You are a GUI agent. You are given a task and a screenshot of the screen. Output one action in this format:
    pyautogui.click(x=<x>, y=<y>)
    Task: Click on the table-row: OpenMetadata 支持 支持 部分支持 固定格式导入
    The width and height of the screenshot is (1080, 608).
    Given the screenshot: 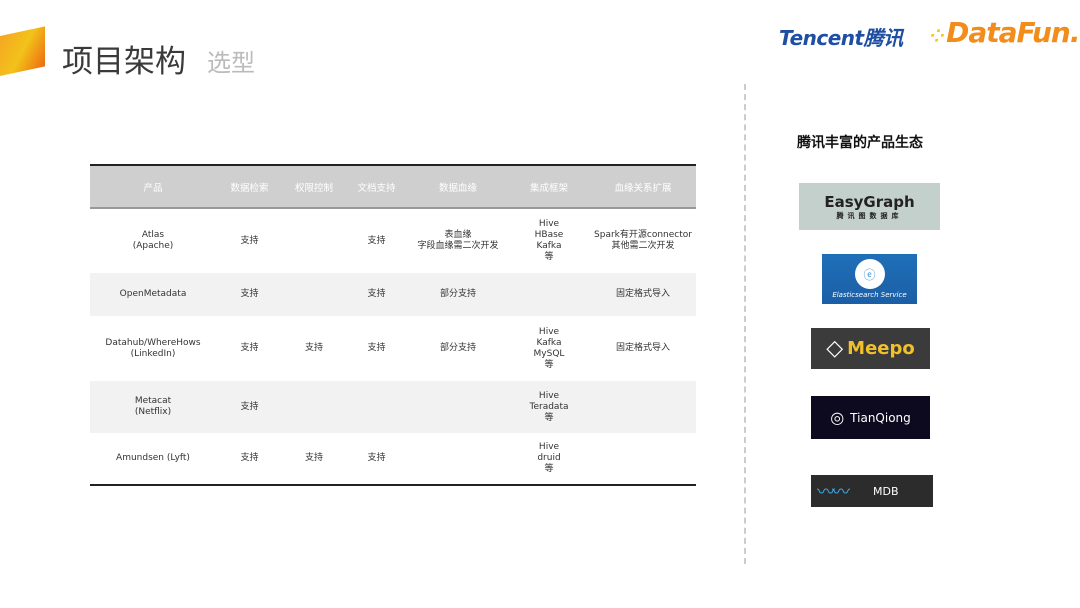 What is the action you would take?
    pyautogui.click(x=393, y=294)
    